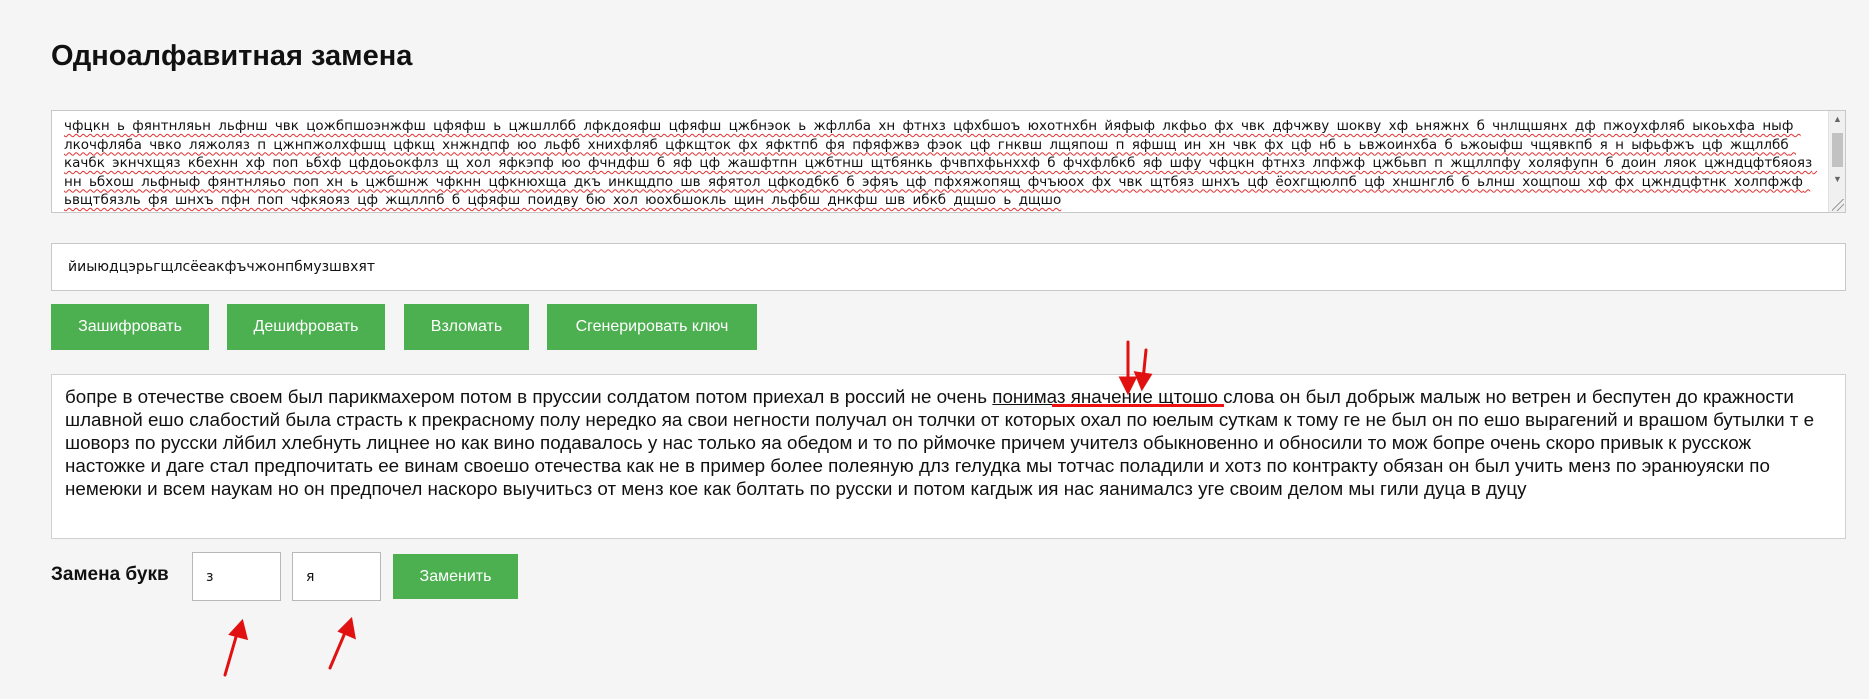 The height and width of the screenshot is (699, 1869). I want to click on replace-letters-label: Замена букв, so click(110, 574).